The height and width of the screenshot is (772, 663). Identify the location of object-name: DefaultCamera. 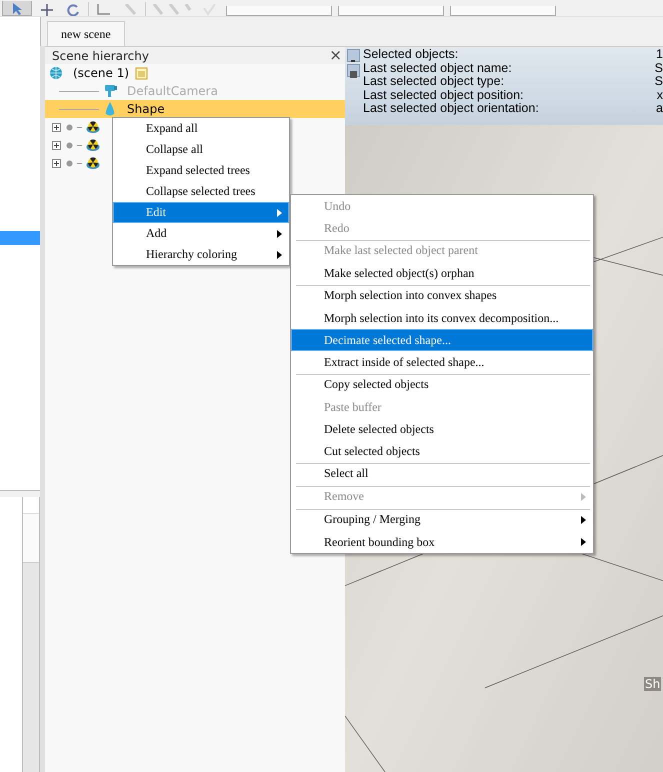
(172, 91).